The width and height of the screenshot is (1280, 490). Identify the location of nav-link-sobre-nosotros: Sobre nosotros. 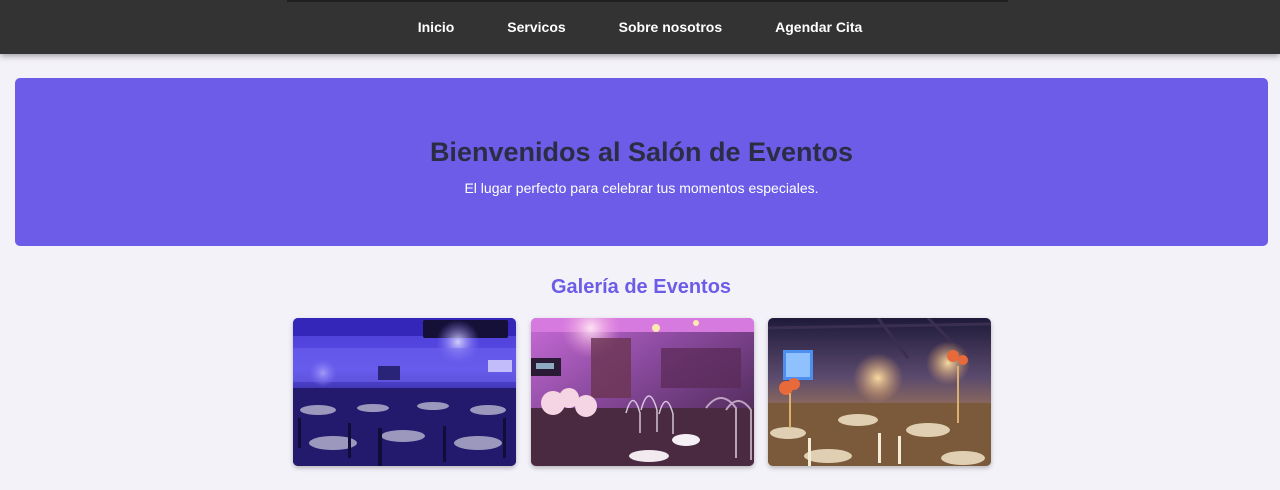
(670, 27).